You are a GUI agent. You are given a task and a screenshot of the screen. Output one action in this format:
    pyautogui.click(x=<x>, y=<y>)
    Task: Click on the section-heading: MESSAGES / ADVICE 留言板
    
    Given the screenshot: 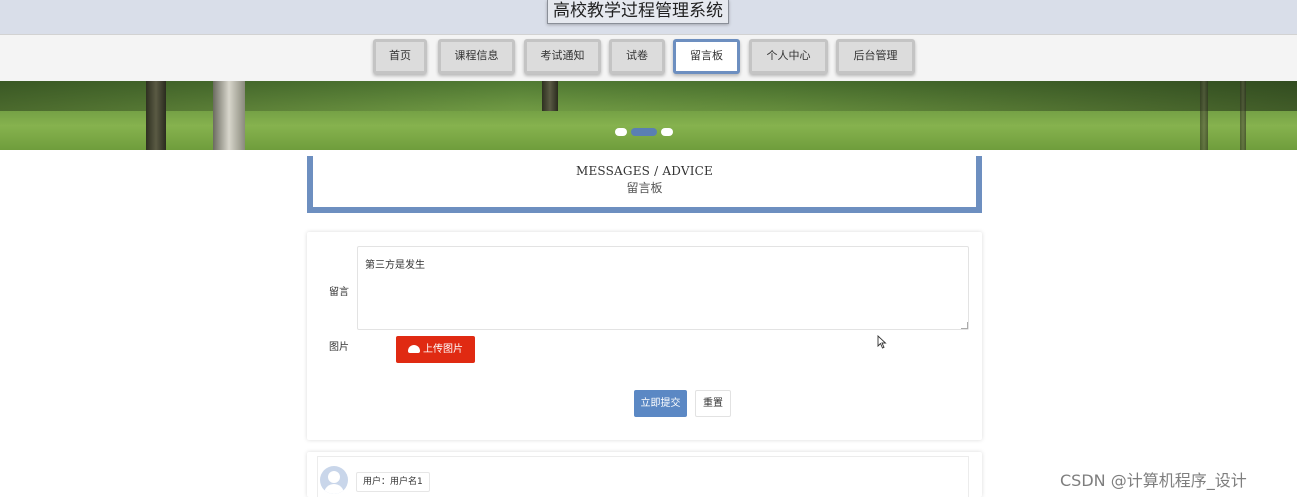 What is the action you would take?
    pyautogui.click(x=644, y=184)
    